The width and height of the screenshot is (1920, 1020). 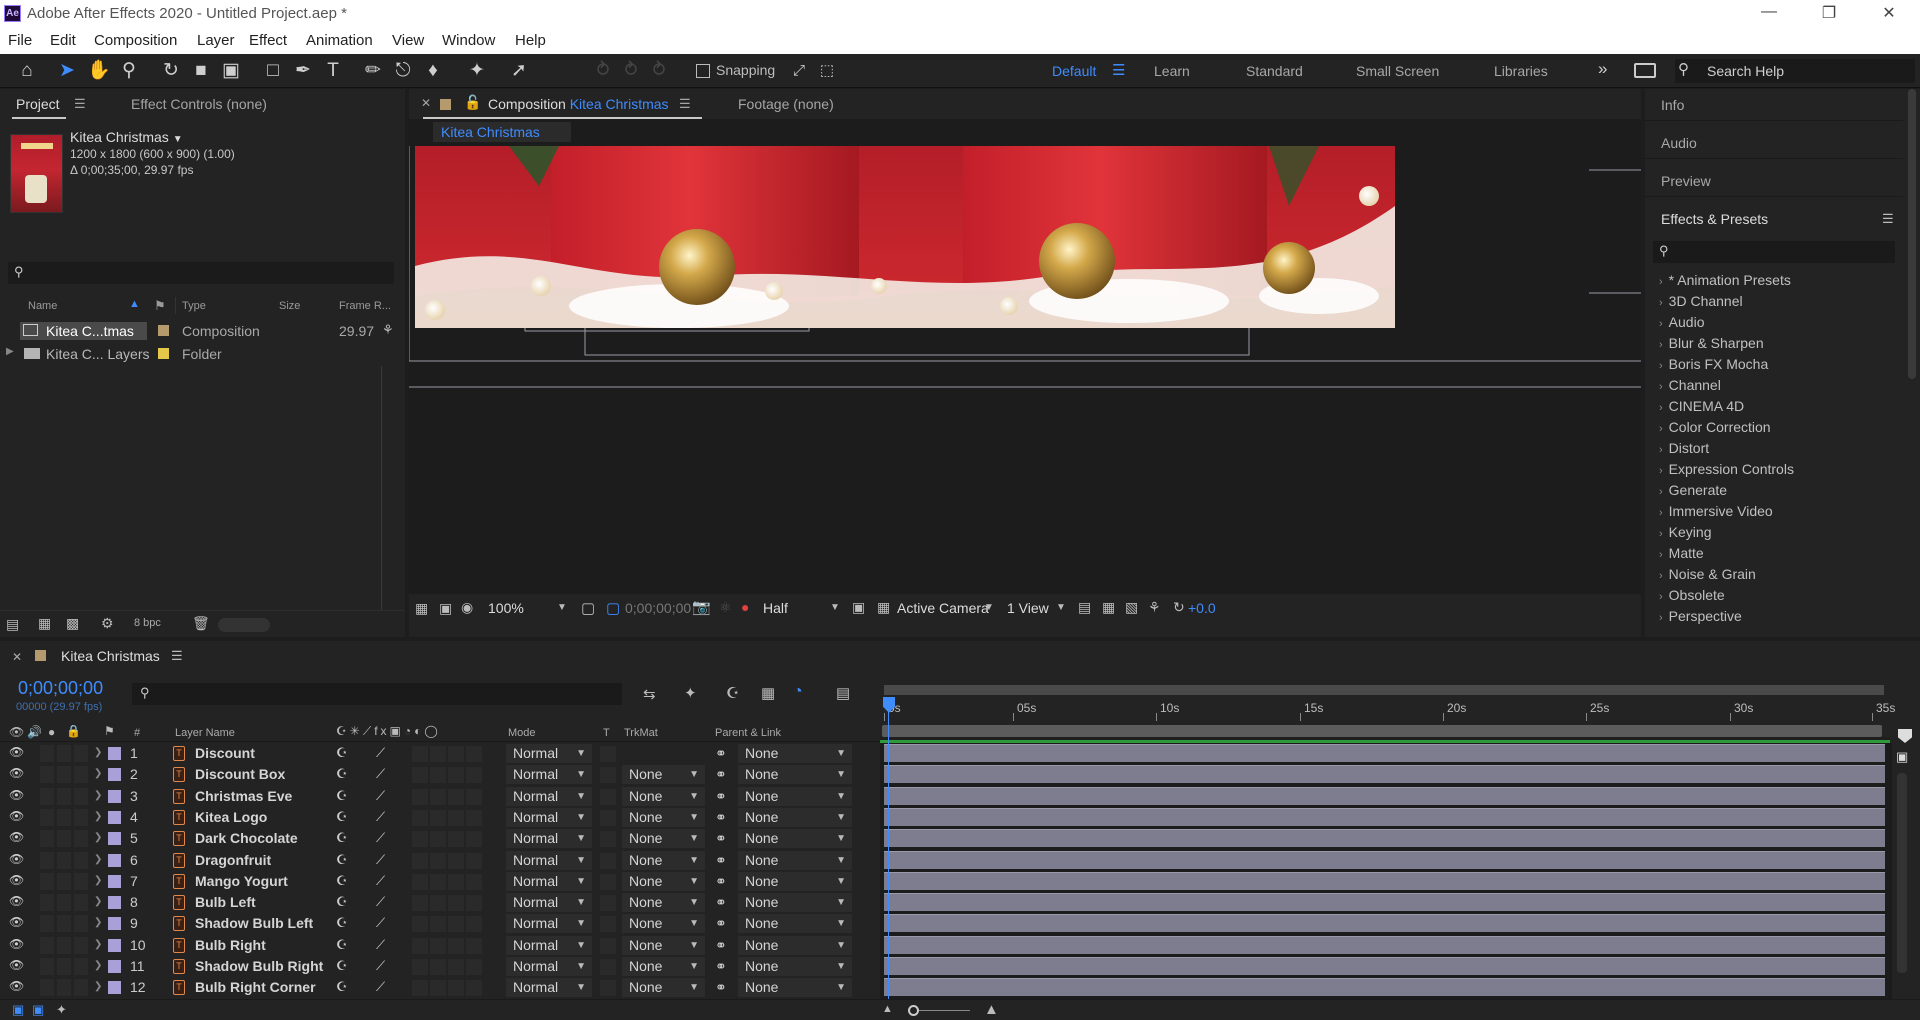 I want to click on current-time-field: 0;00;00;00, so click(x=658, y=608).